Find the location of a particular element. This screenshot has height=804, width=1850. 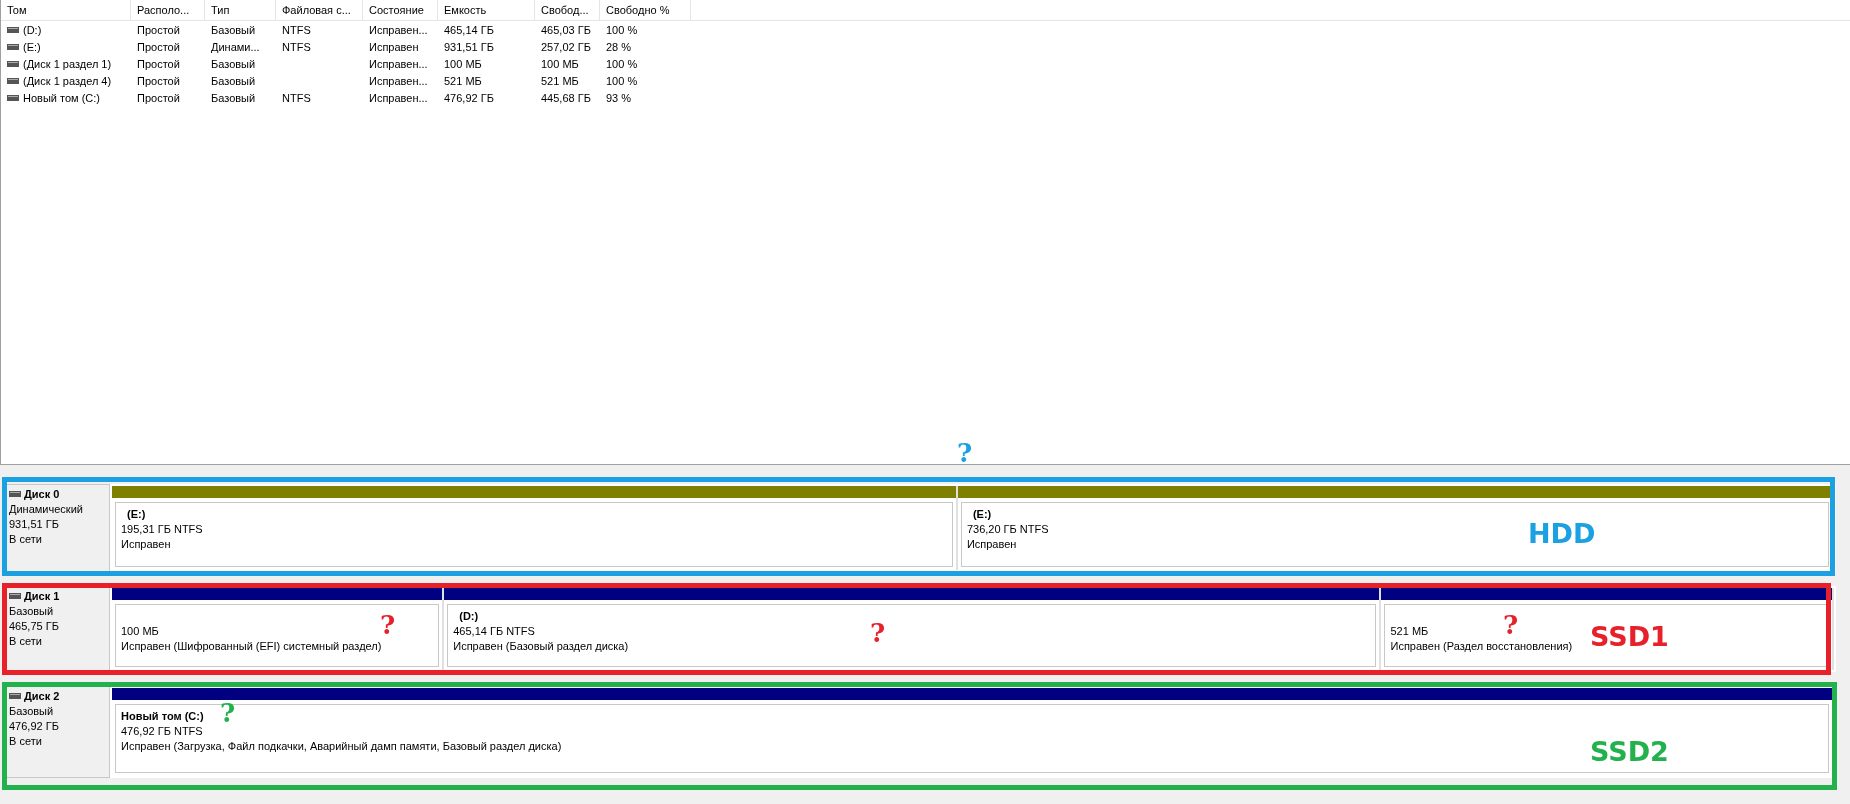

column-header: Состояние is located at coordinates (400, 10).